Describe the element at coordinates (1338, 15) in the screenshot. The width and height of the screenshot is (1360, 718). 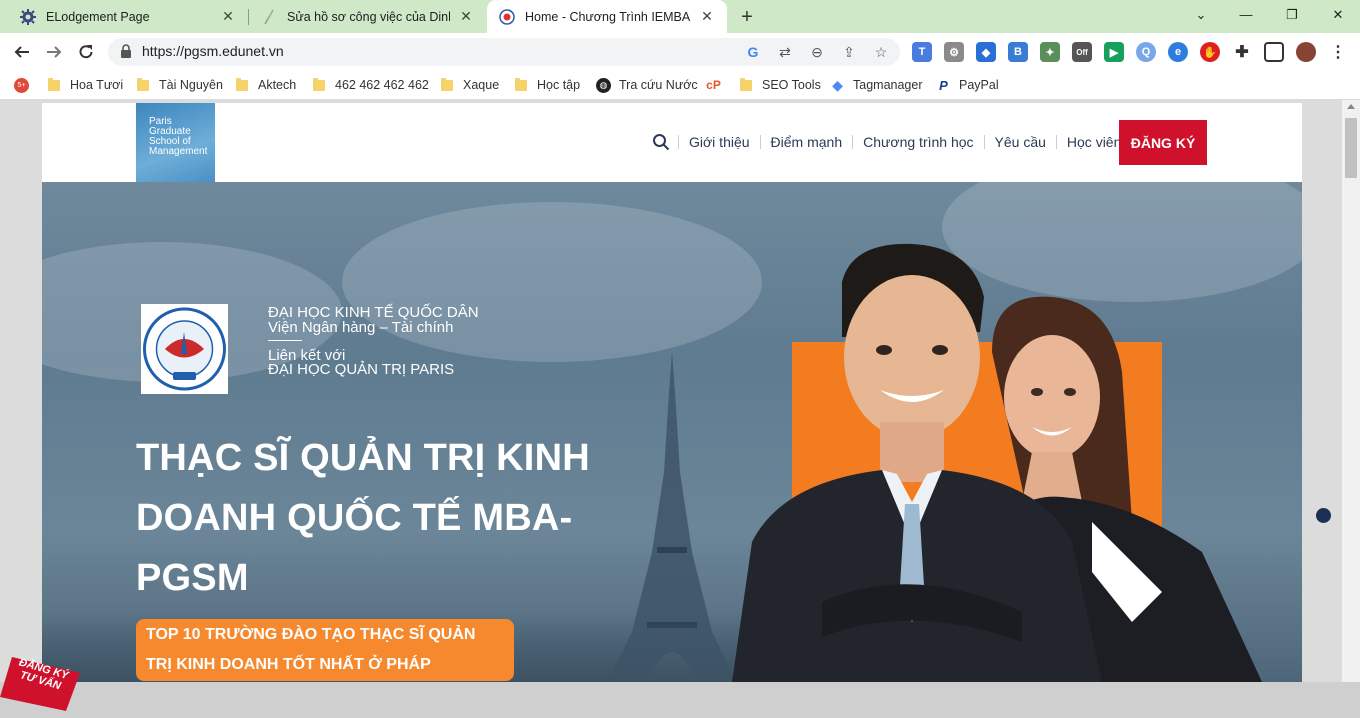
I see `window-close-button: ✕` at that location.